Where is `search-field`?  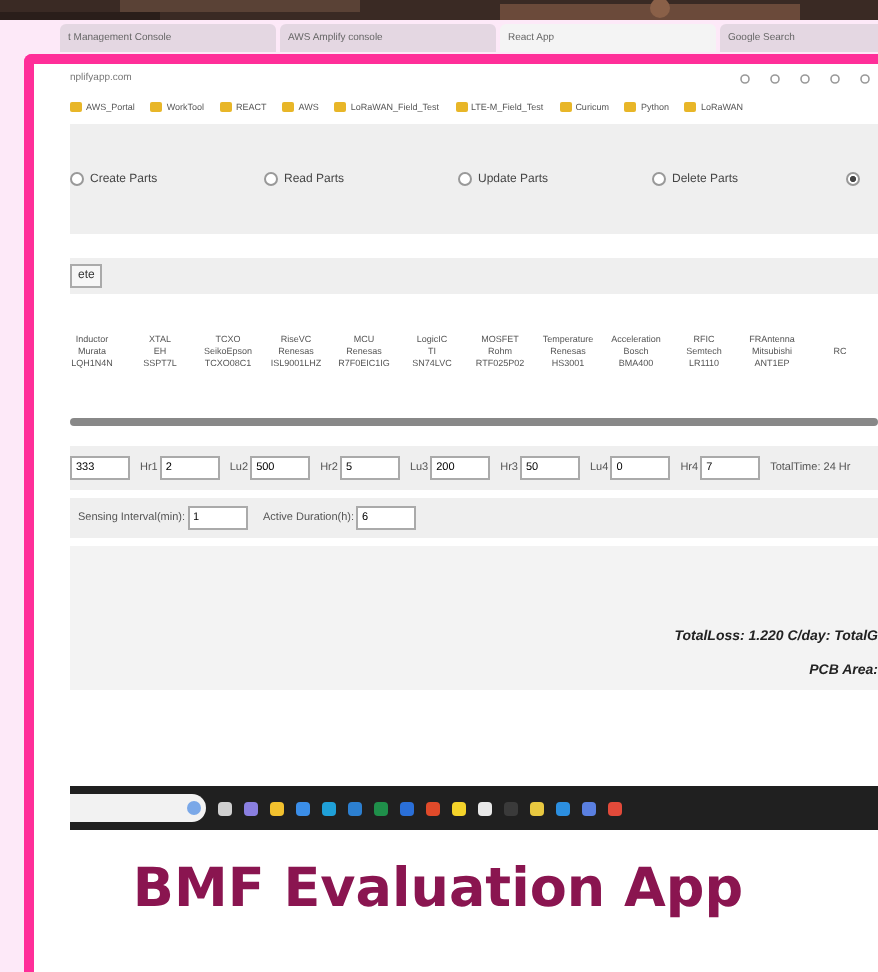 search-field is located at coordinates (138, 808).